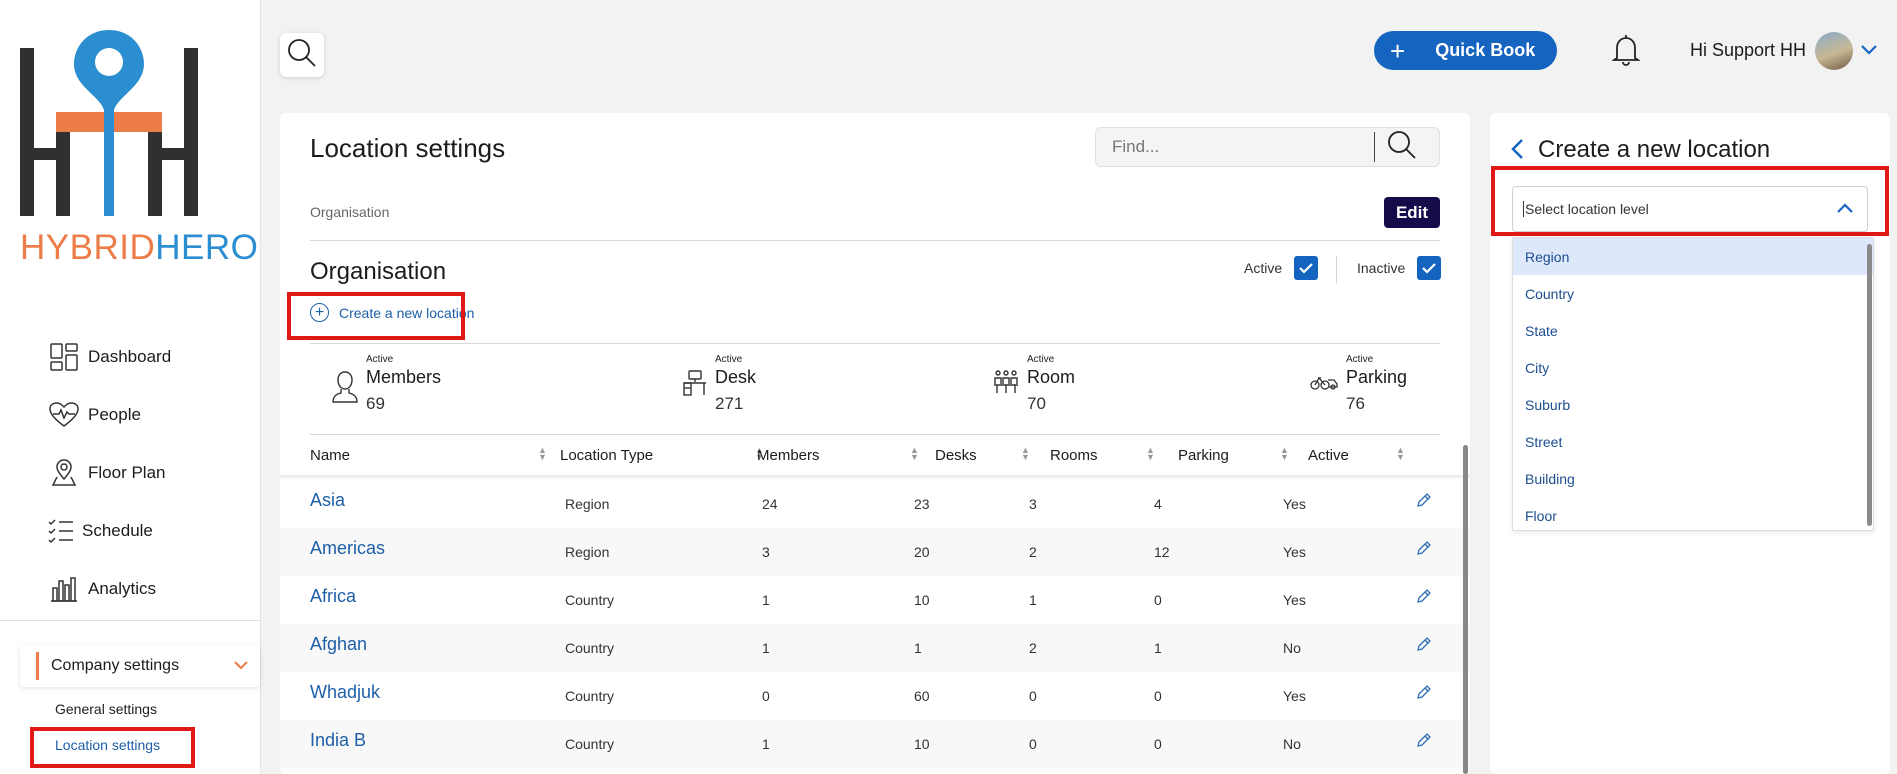 The image size is (1897, 774). Describe the element at coordinates (327, 500) in the screenshot. I see `row-name-link: Asia` at that location.